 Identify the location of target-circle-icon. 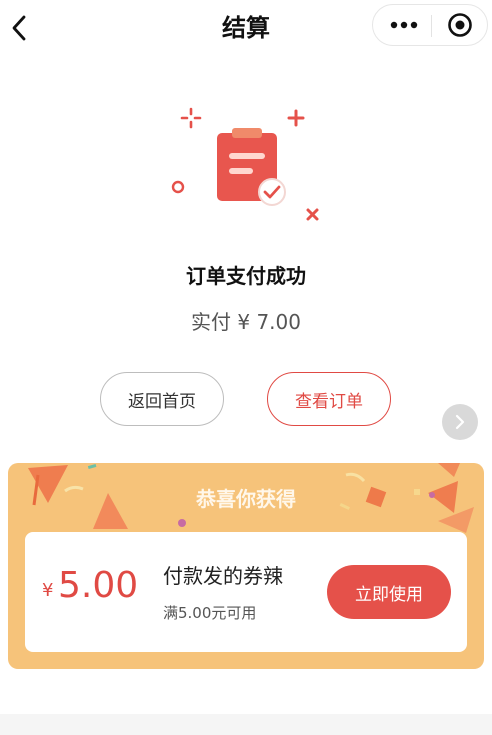
(460, 25).